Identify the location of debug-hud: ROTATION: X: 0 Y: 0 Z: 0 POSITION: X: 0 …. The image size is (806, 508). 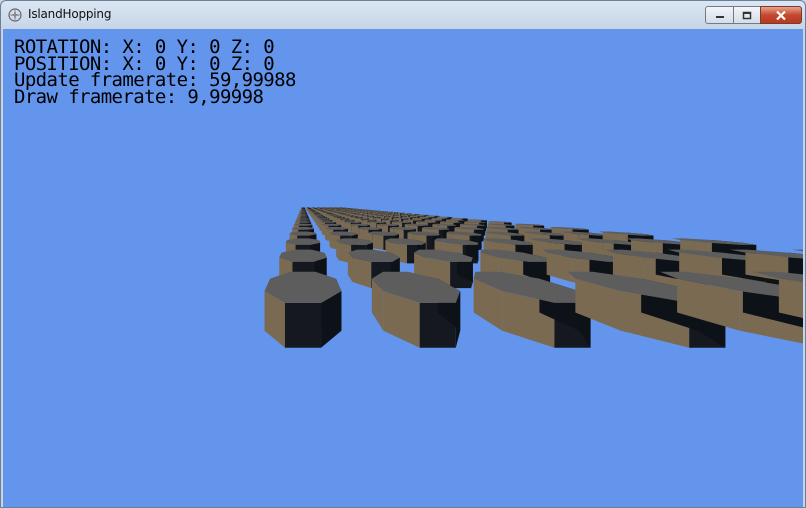
(155, 73).